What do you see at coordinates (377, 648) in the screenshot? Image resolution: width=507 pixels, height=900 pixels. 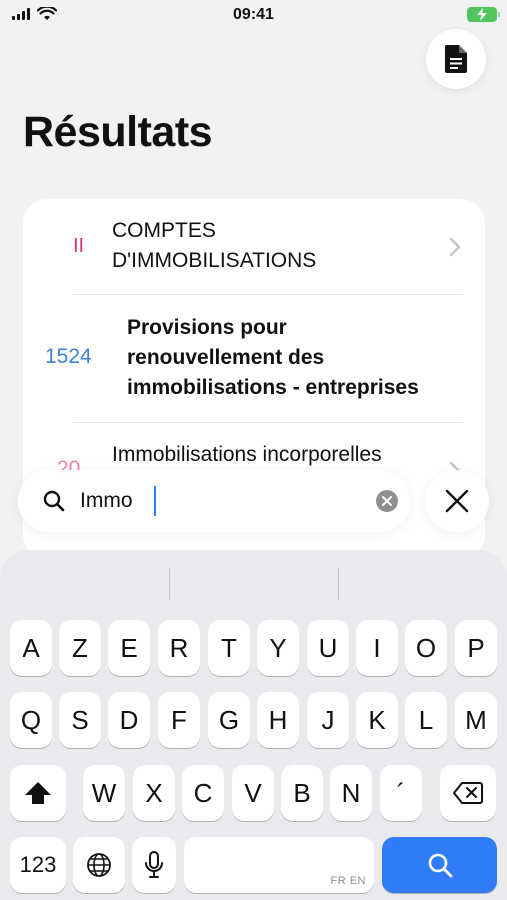 I see `key: I` at bounding box center [377, 648].